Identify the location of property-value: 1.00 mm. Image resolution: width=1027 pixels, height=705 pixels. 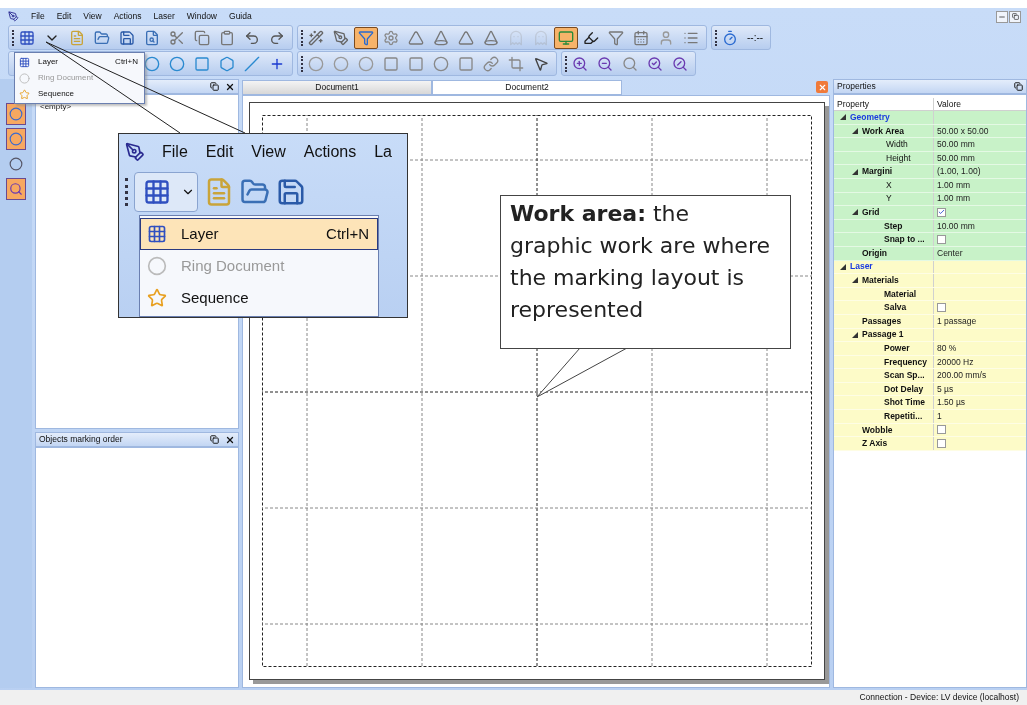
(954, 185).